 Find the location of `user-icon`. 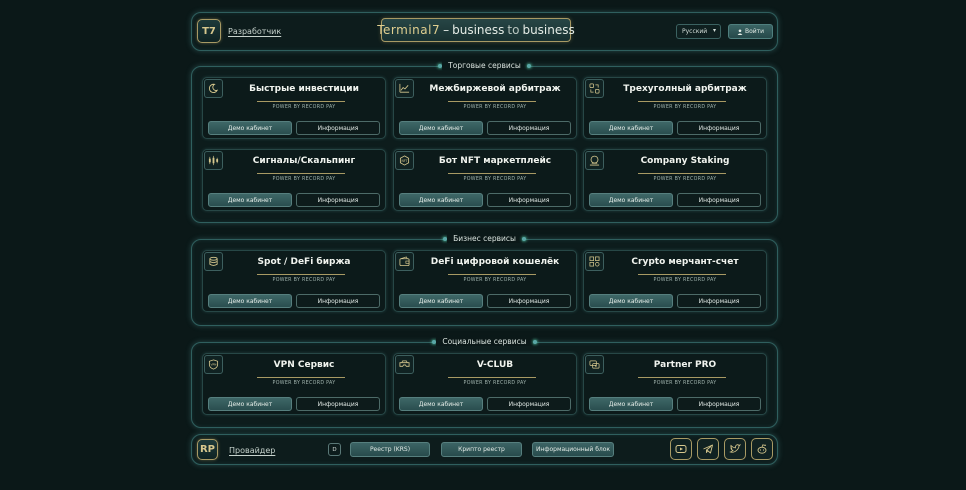

user-icon is located at coordinates (740, 31).